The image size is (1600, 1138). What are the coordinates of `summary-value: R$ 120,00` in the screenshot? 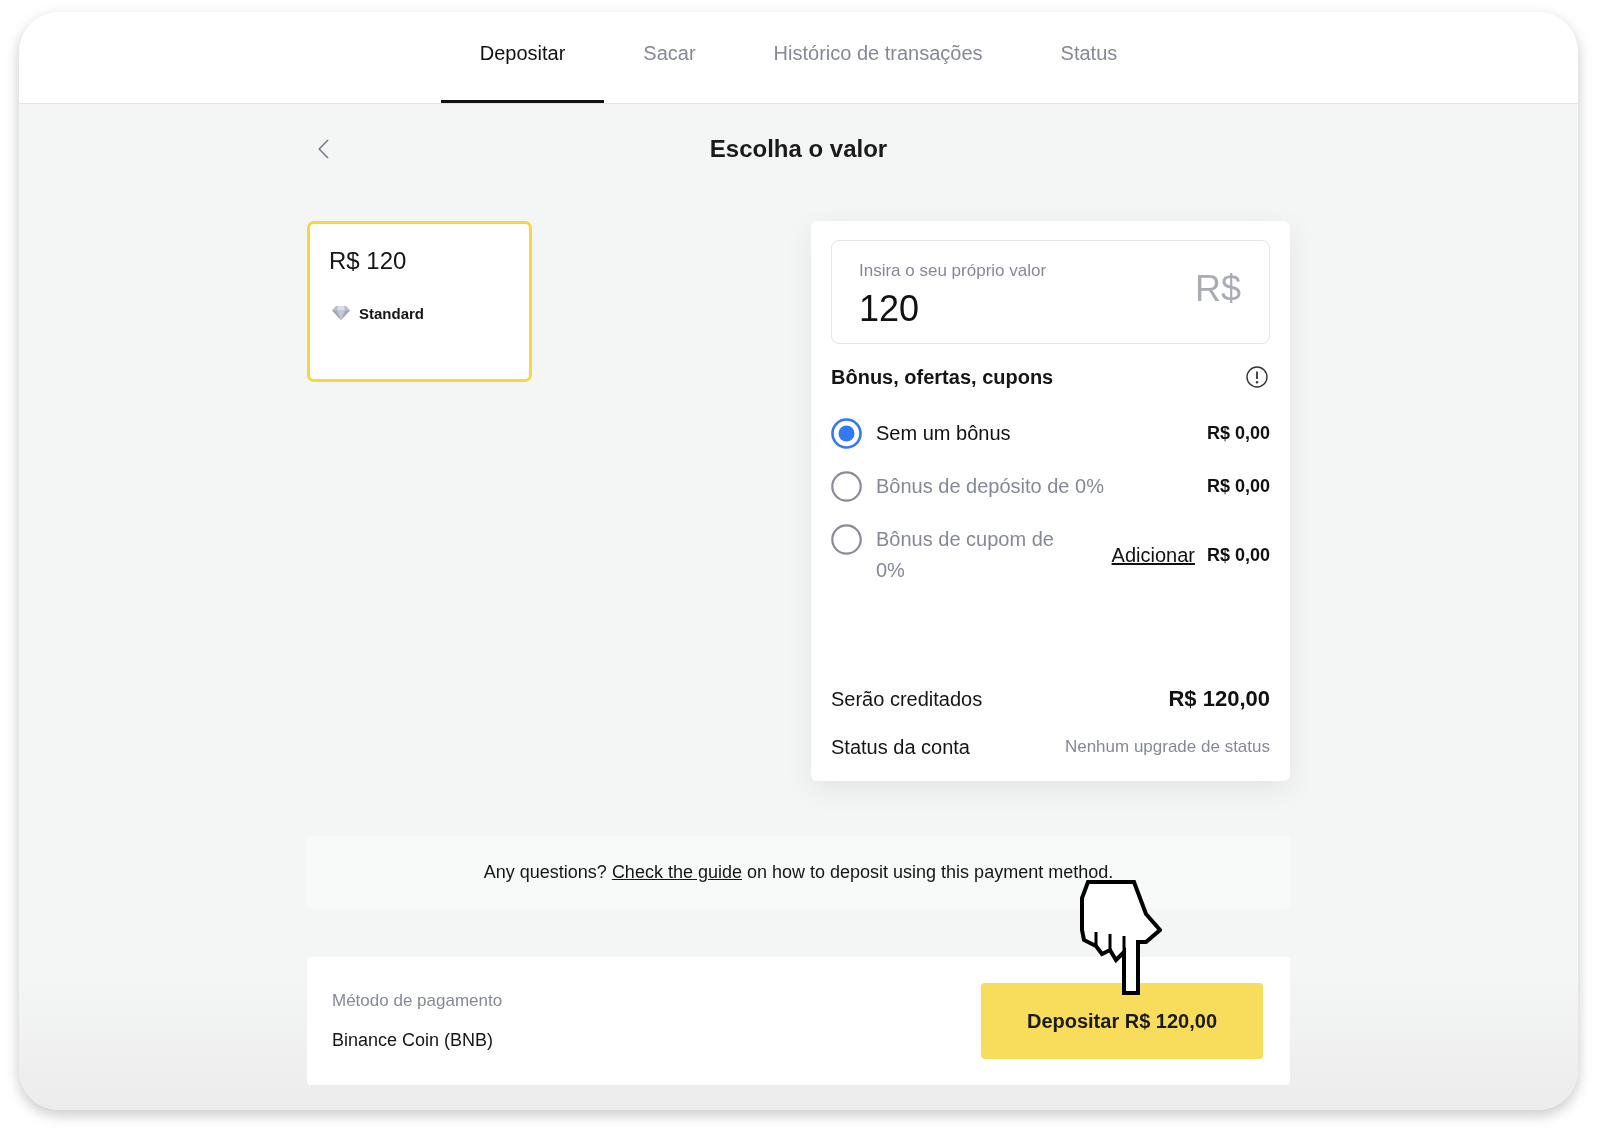 It's located at (1219, 699).